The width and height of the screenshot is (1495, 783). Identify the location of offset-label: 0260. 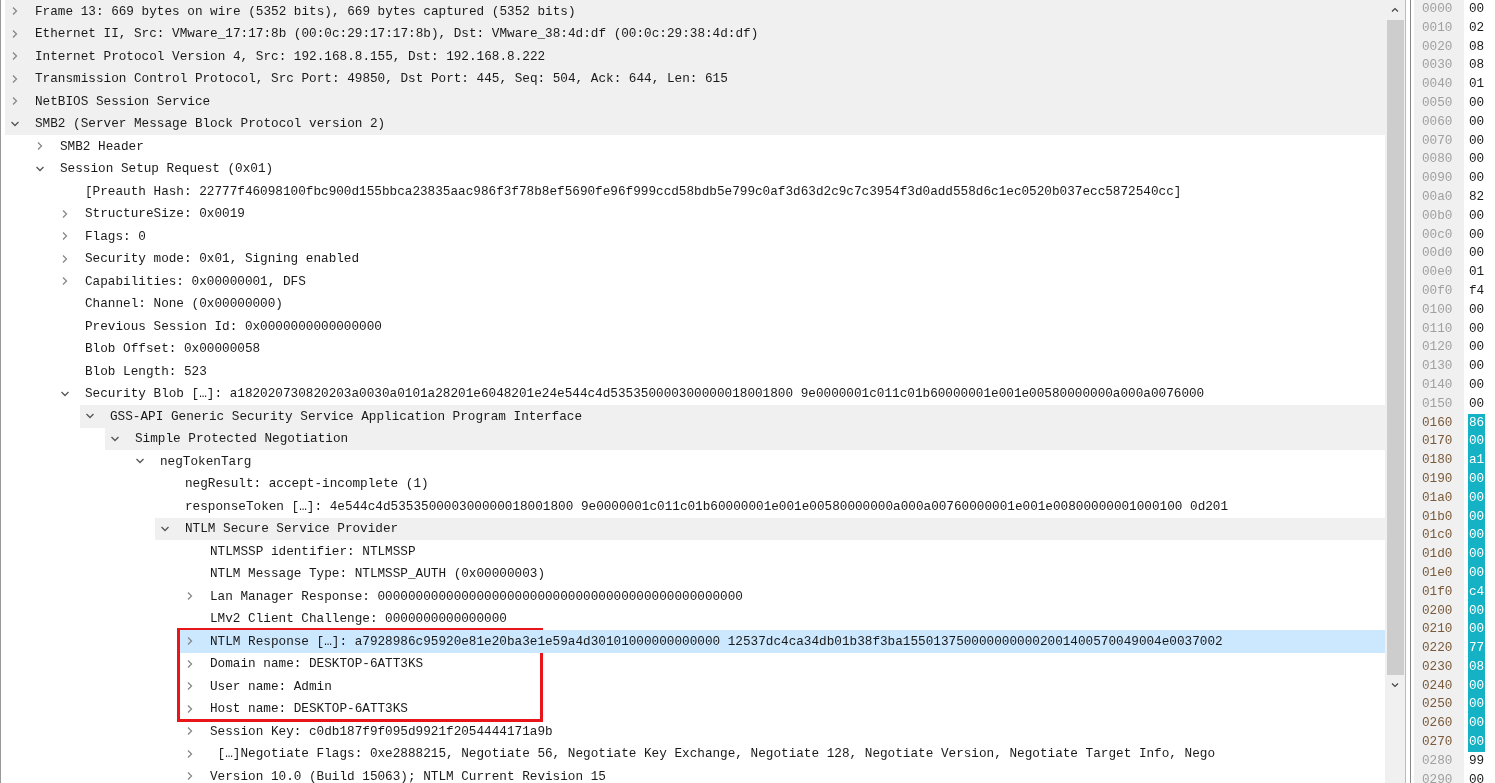
(1438, 723).